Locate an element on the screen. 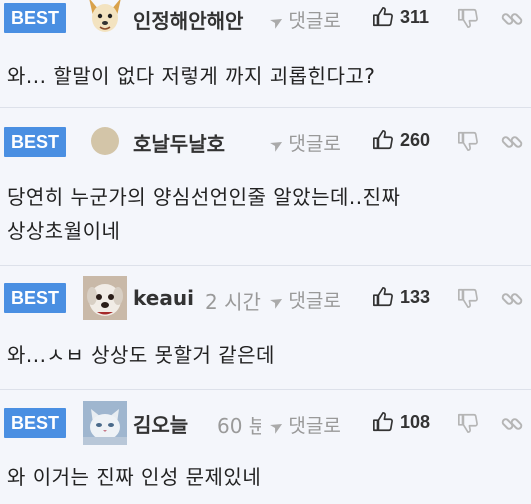 The image size is (531, 504). puppy-photo-icon is located at coordinates (105, 298).